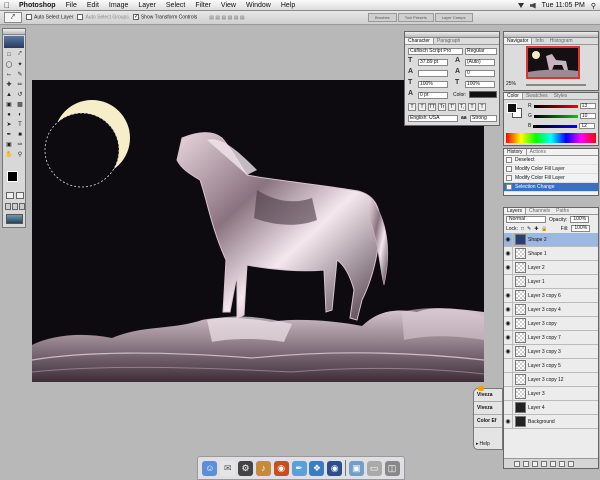 The width and height of the screenshot is (600, 480). I want to click on navigator-zoom-field: 25%, so click(511, 84).